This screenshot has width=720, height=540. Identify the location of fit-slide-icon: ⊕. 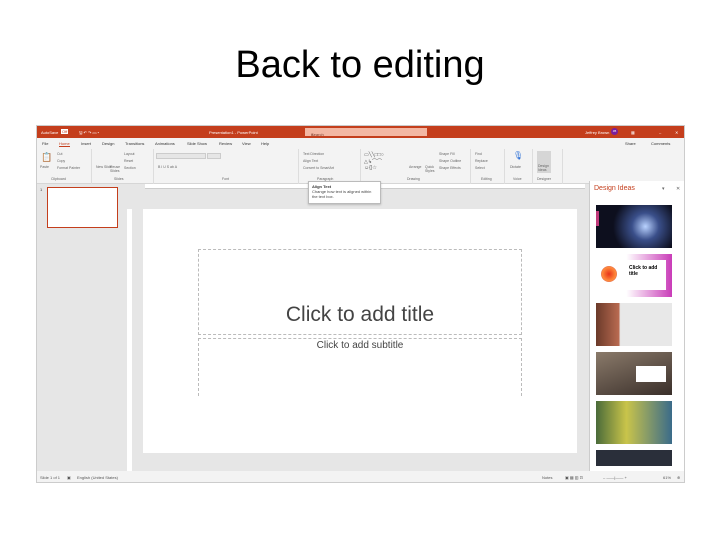
(678, 477).